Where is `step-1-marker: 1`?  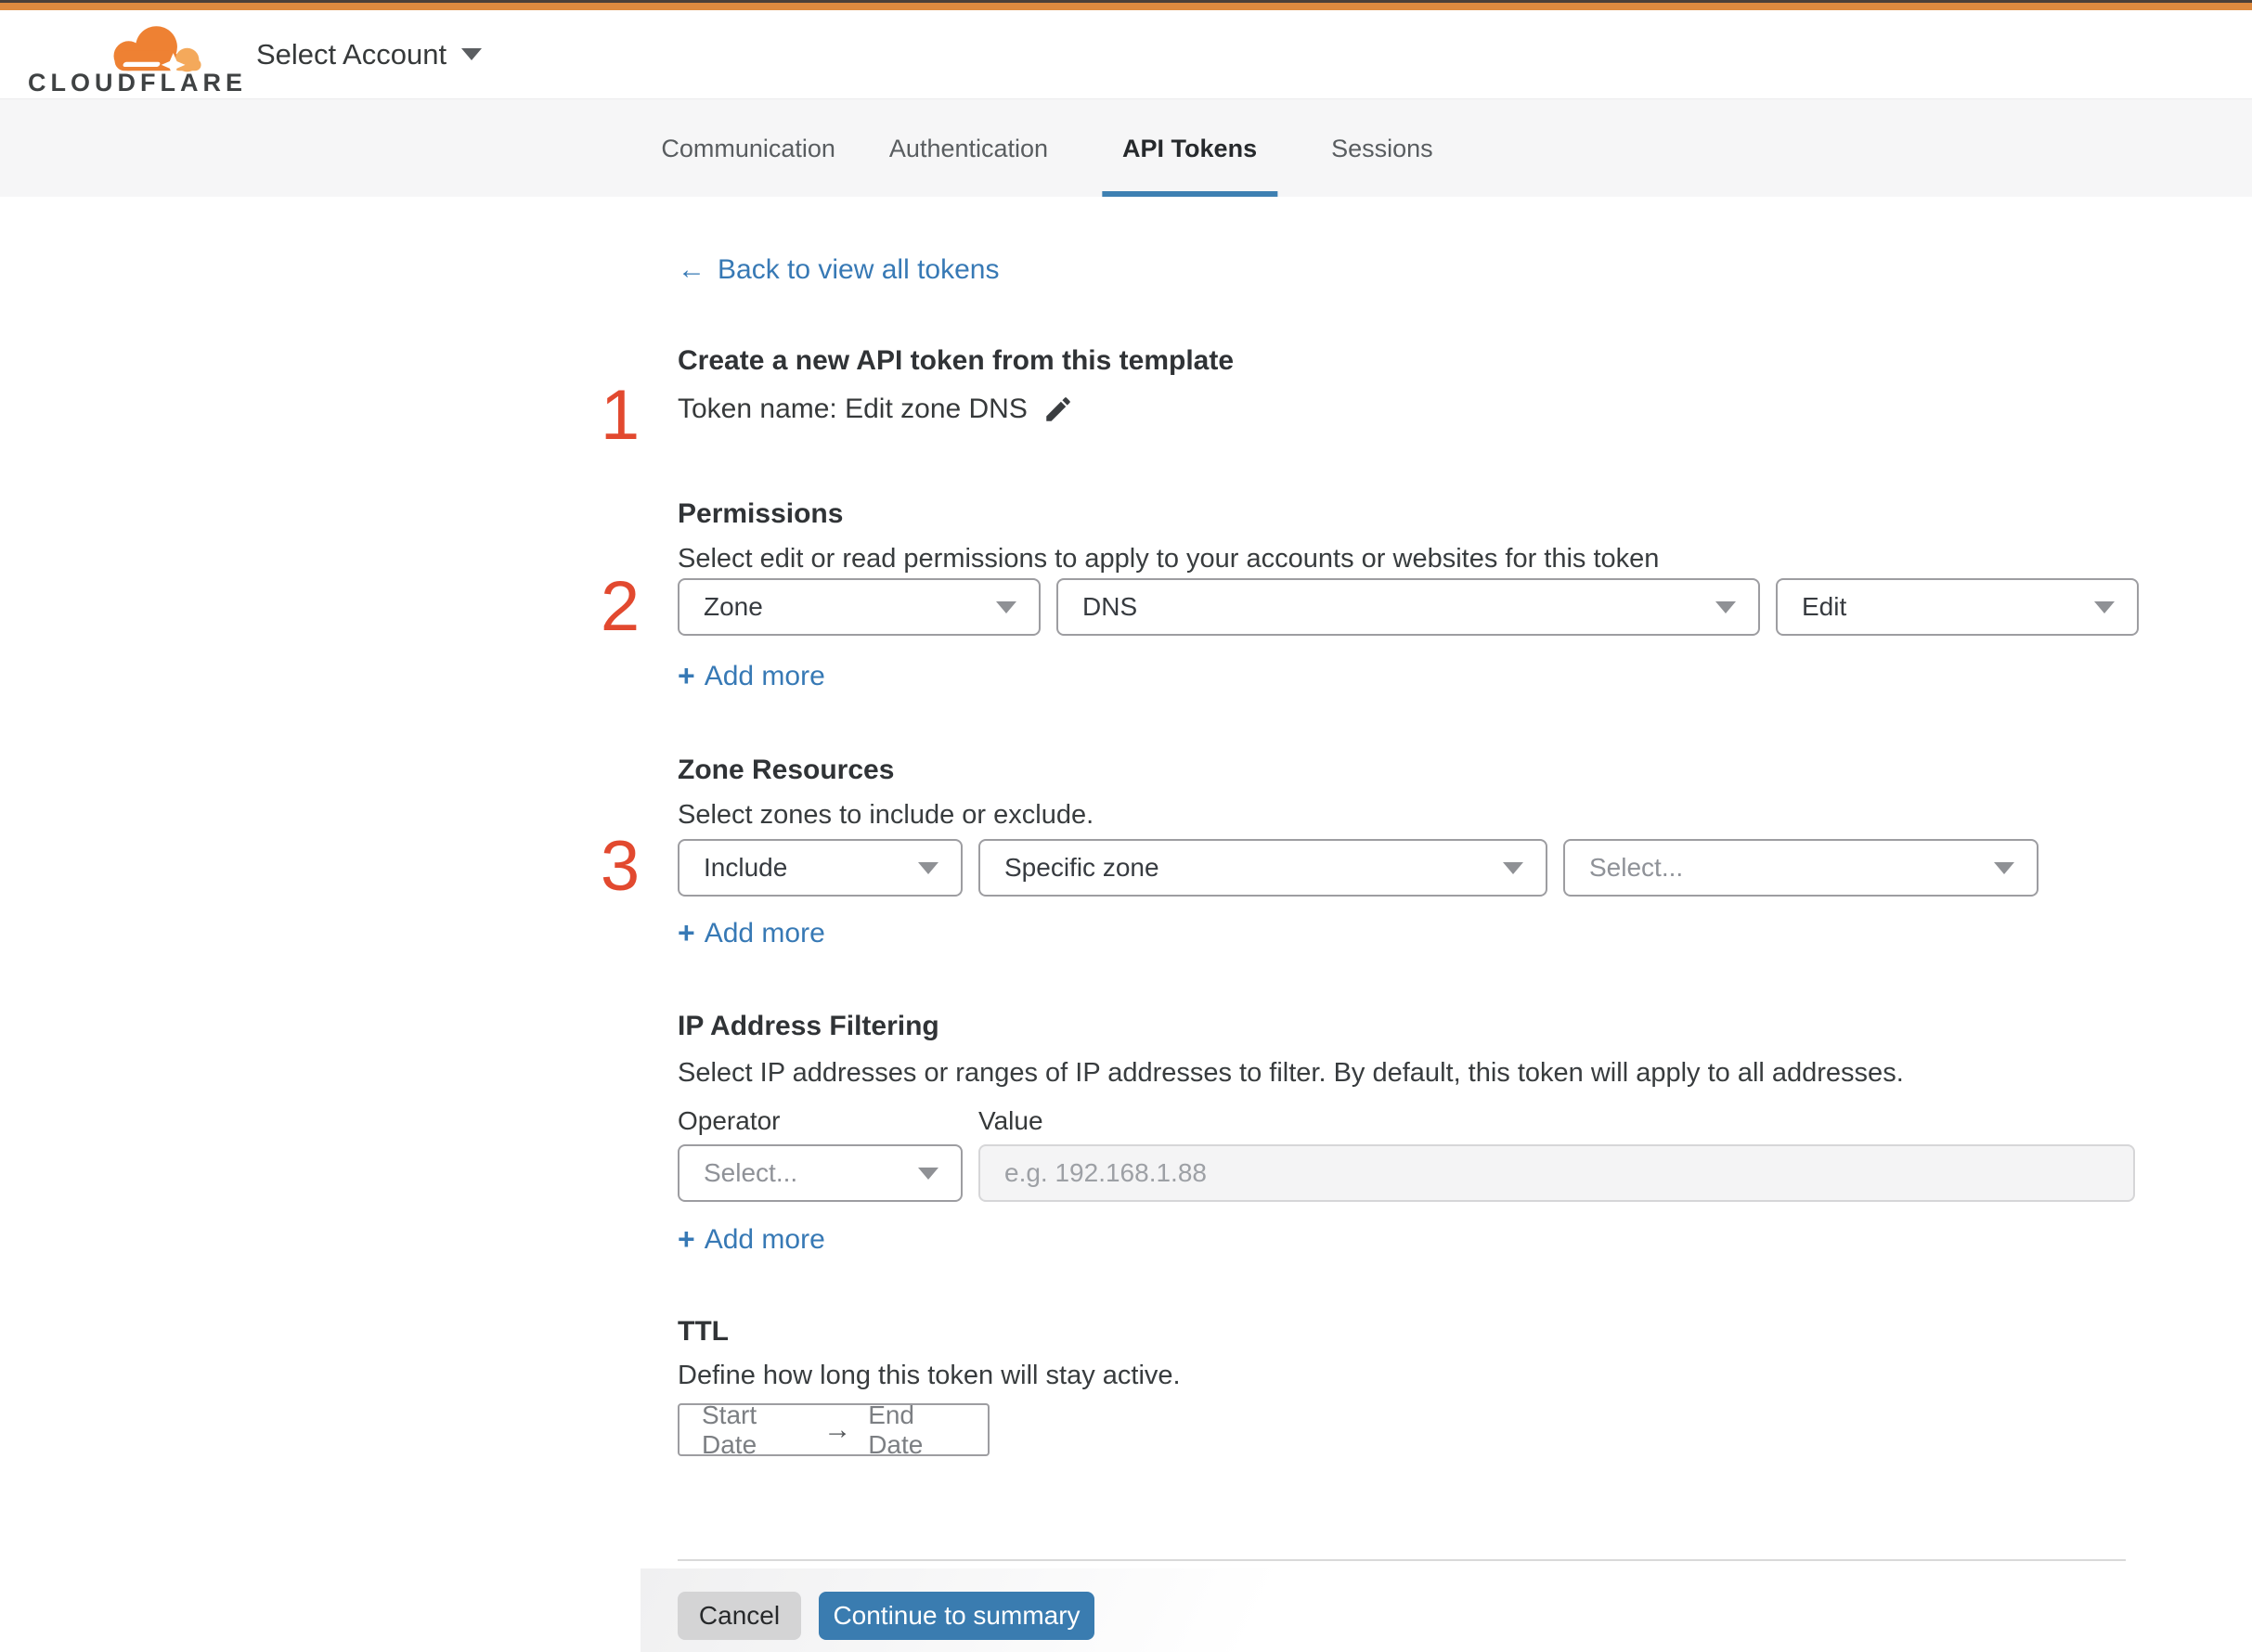
step-1-marker: 1 is located at coordinates (620, 415).